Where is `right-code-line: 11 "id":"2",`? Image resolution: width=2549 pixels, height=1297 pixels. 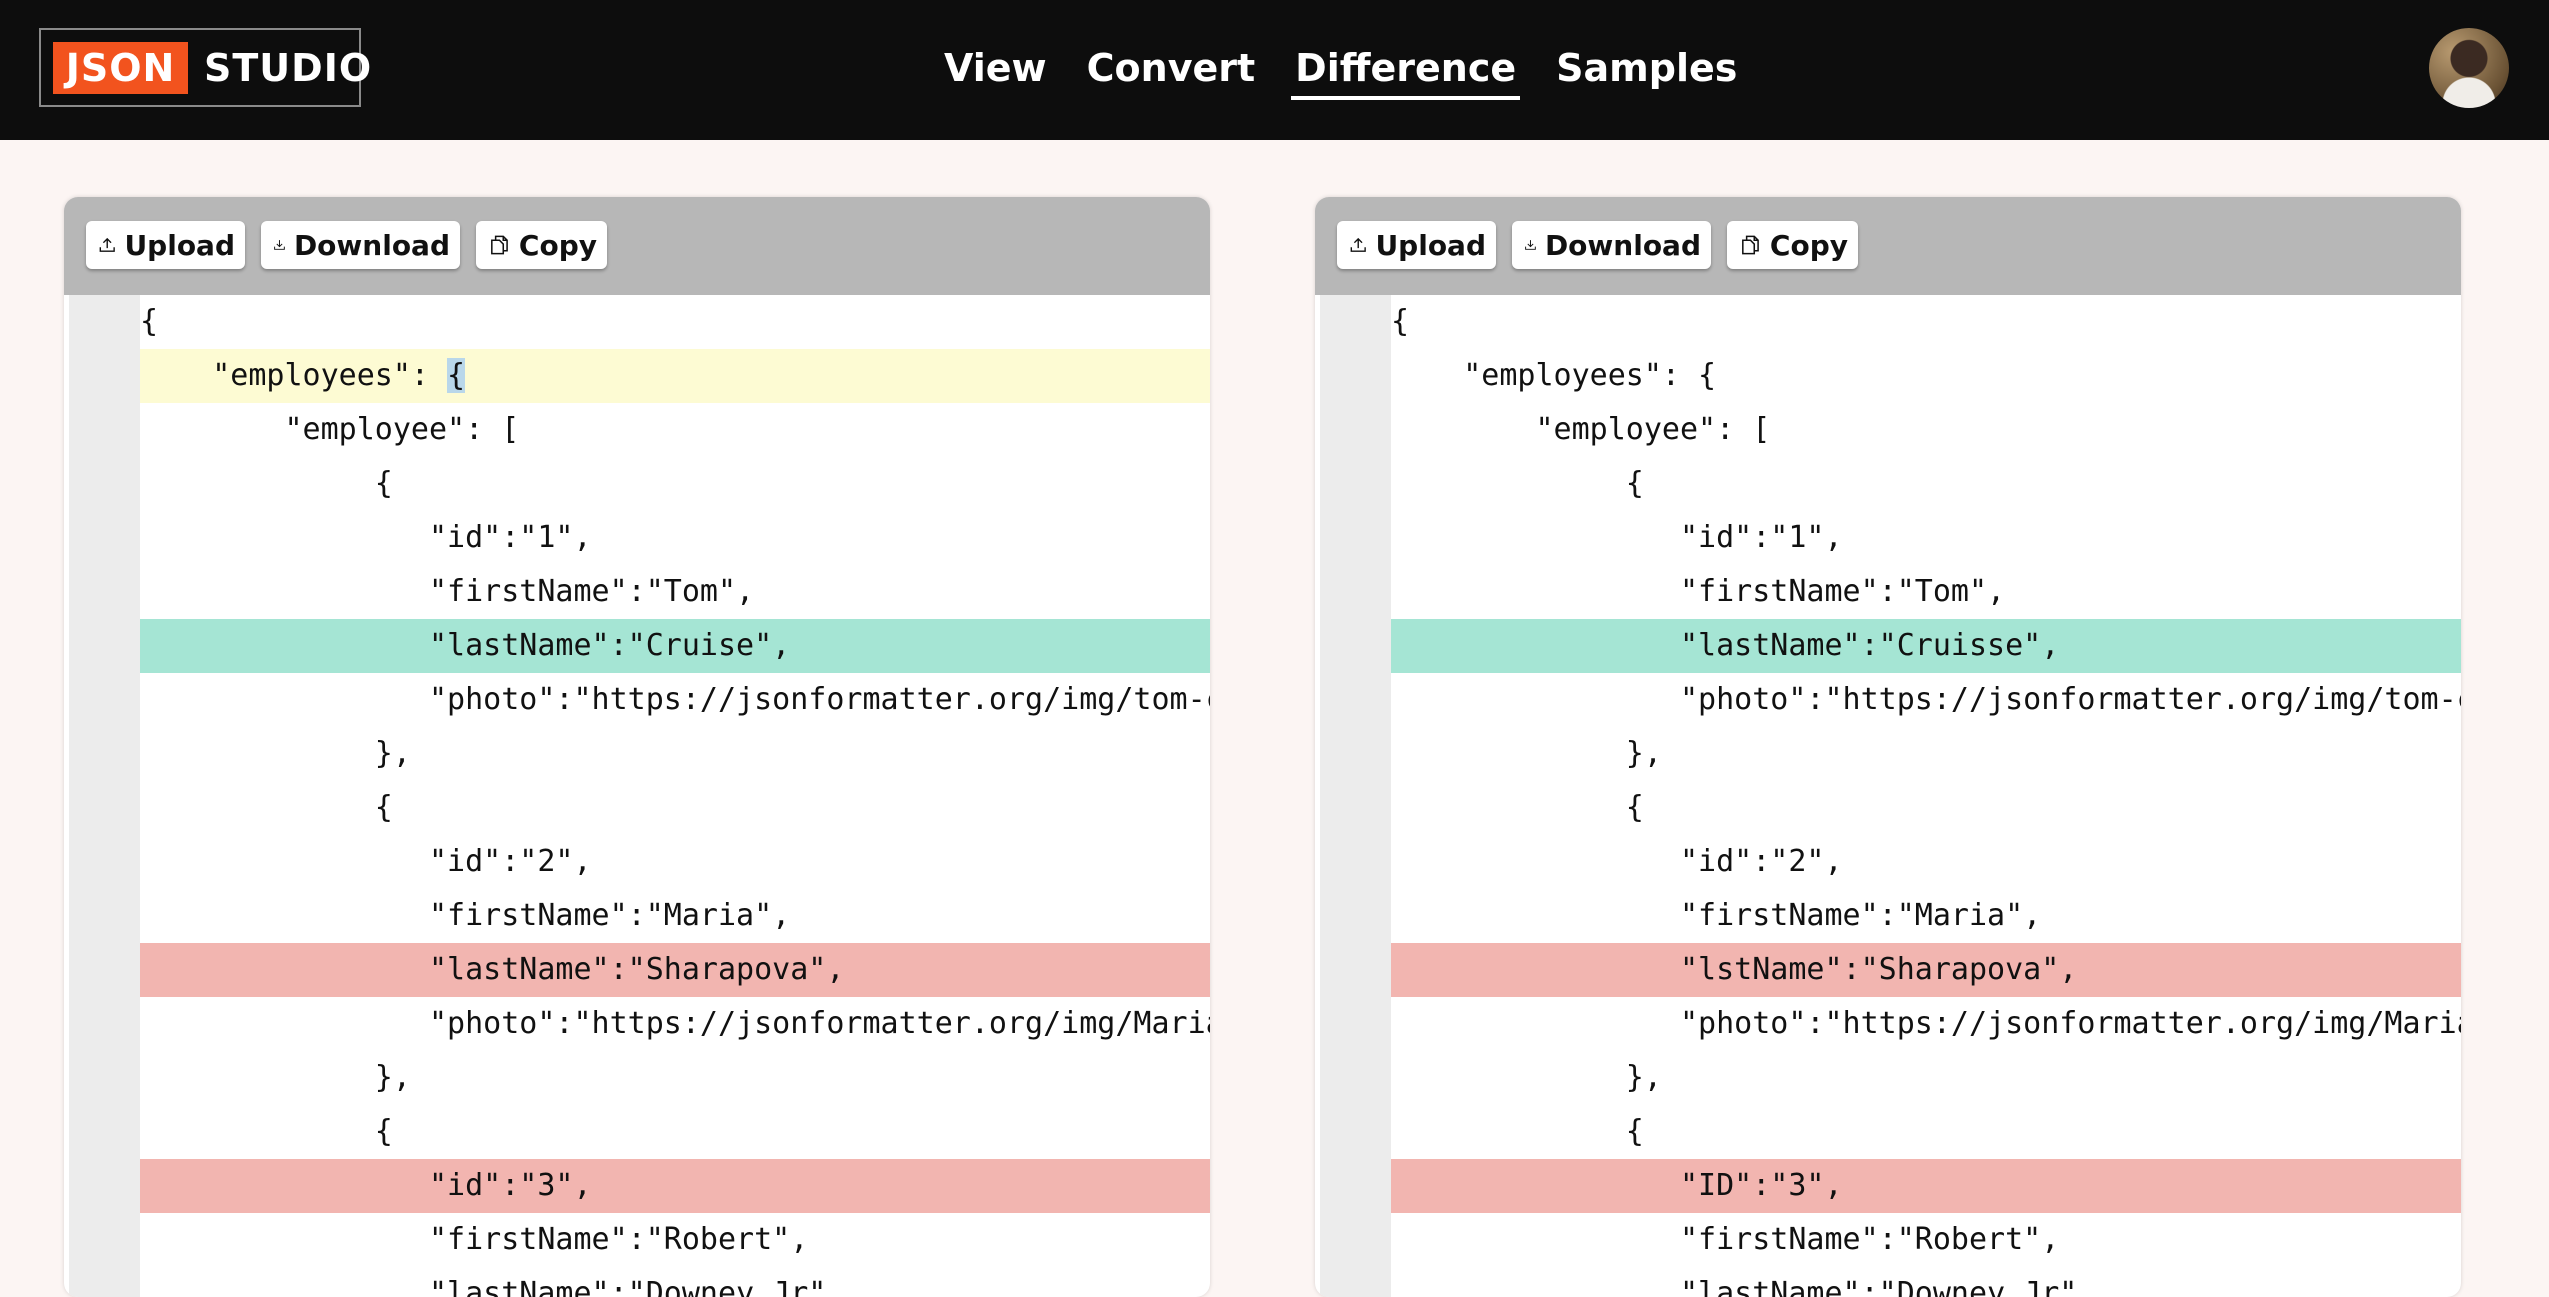 right-code-line: 11 "id":"2", is located at coordinates (1926, 862).